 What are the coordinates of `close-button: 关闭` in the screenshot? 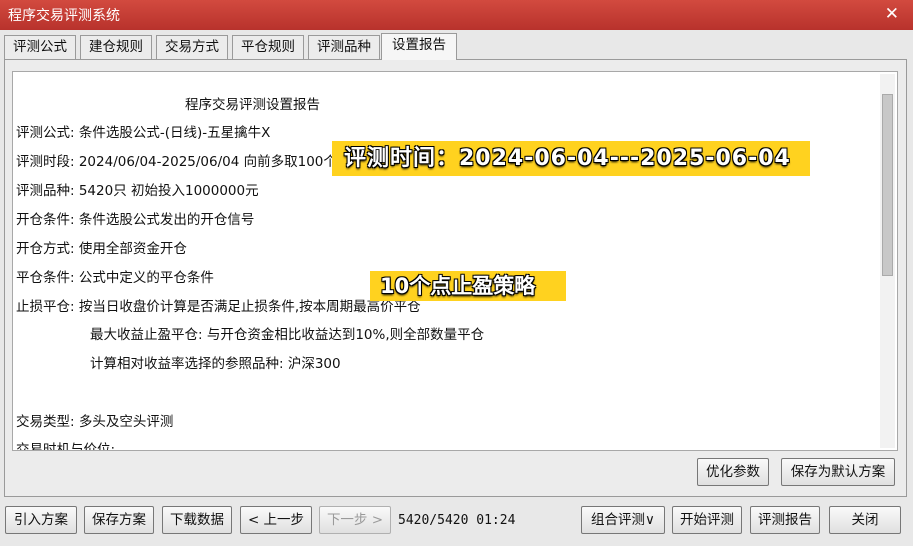 It's located at (865, 520).